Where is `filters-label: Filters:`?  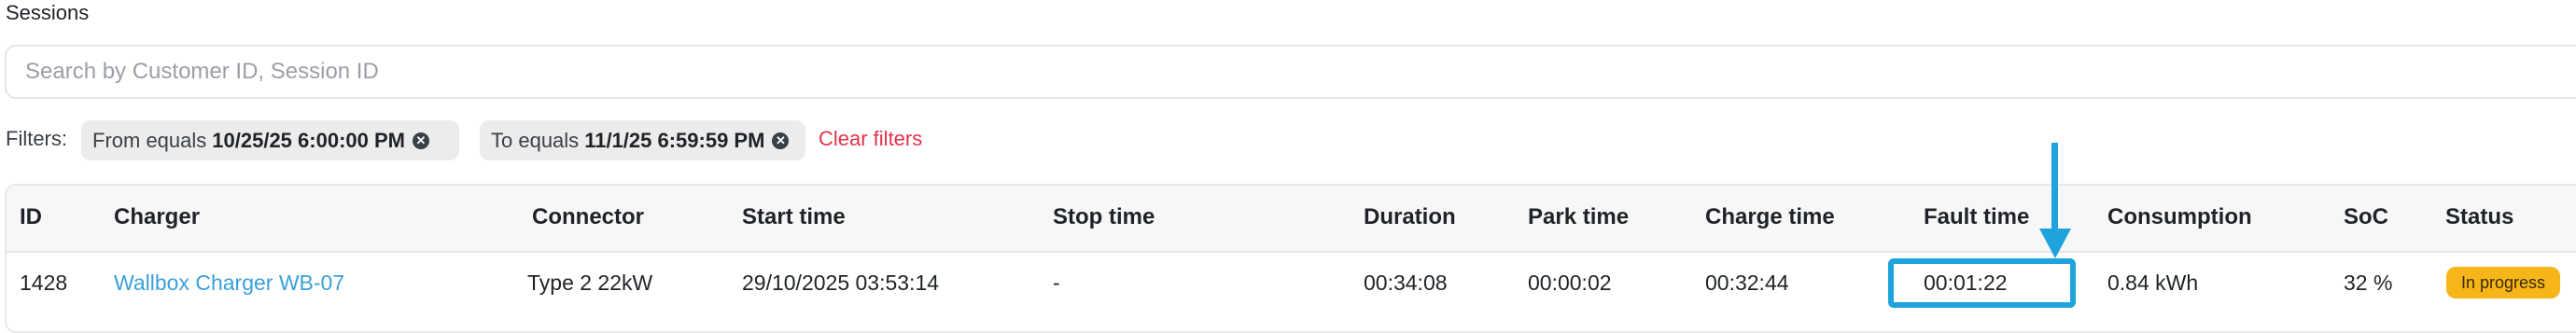
filters-label: Filters: is located at coordinates (36, 138).